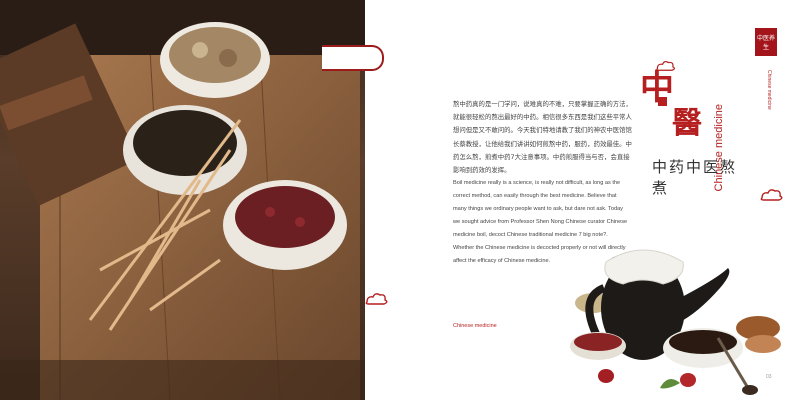 The image size is (791, 400). I want to click on title-block: 中 醫 Chinese medicine 中药中医熬煮, so click(695, 130).